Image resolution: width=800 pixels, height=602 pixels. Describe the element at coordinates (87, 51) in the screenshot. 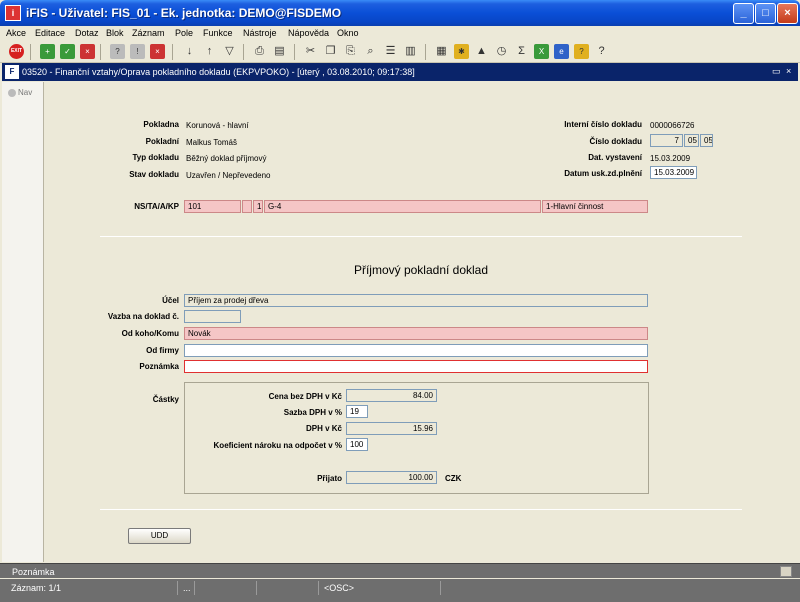

I see `delete-record-icon: ×` at that location.